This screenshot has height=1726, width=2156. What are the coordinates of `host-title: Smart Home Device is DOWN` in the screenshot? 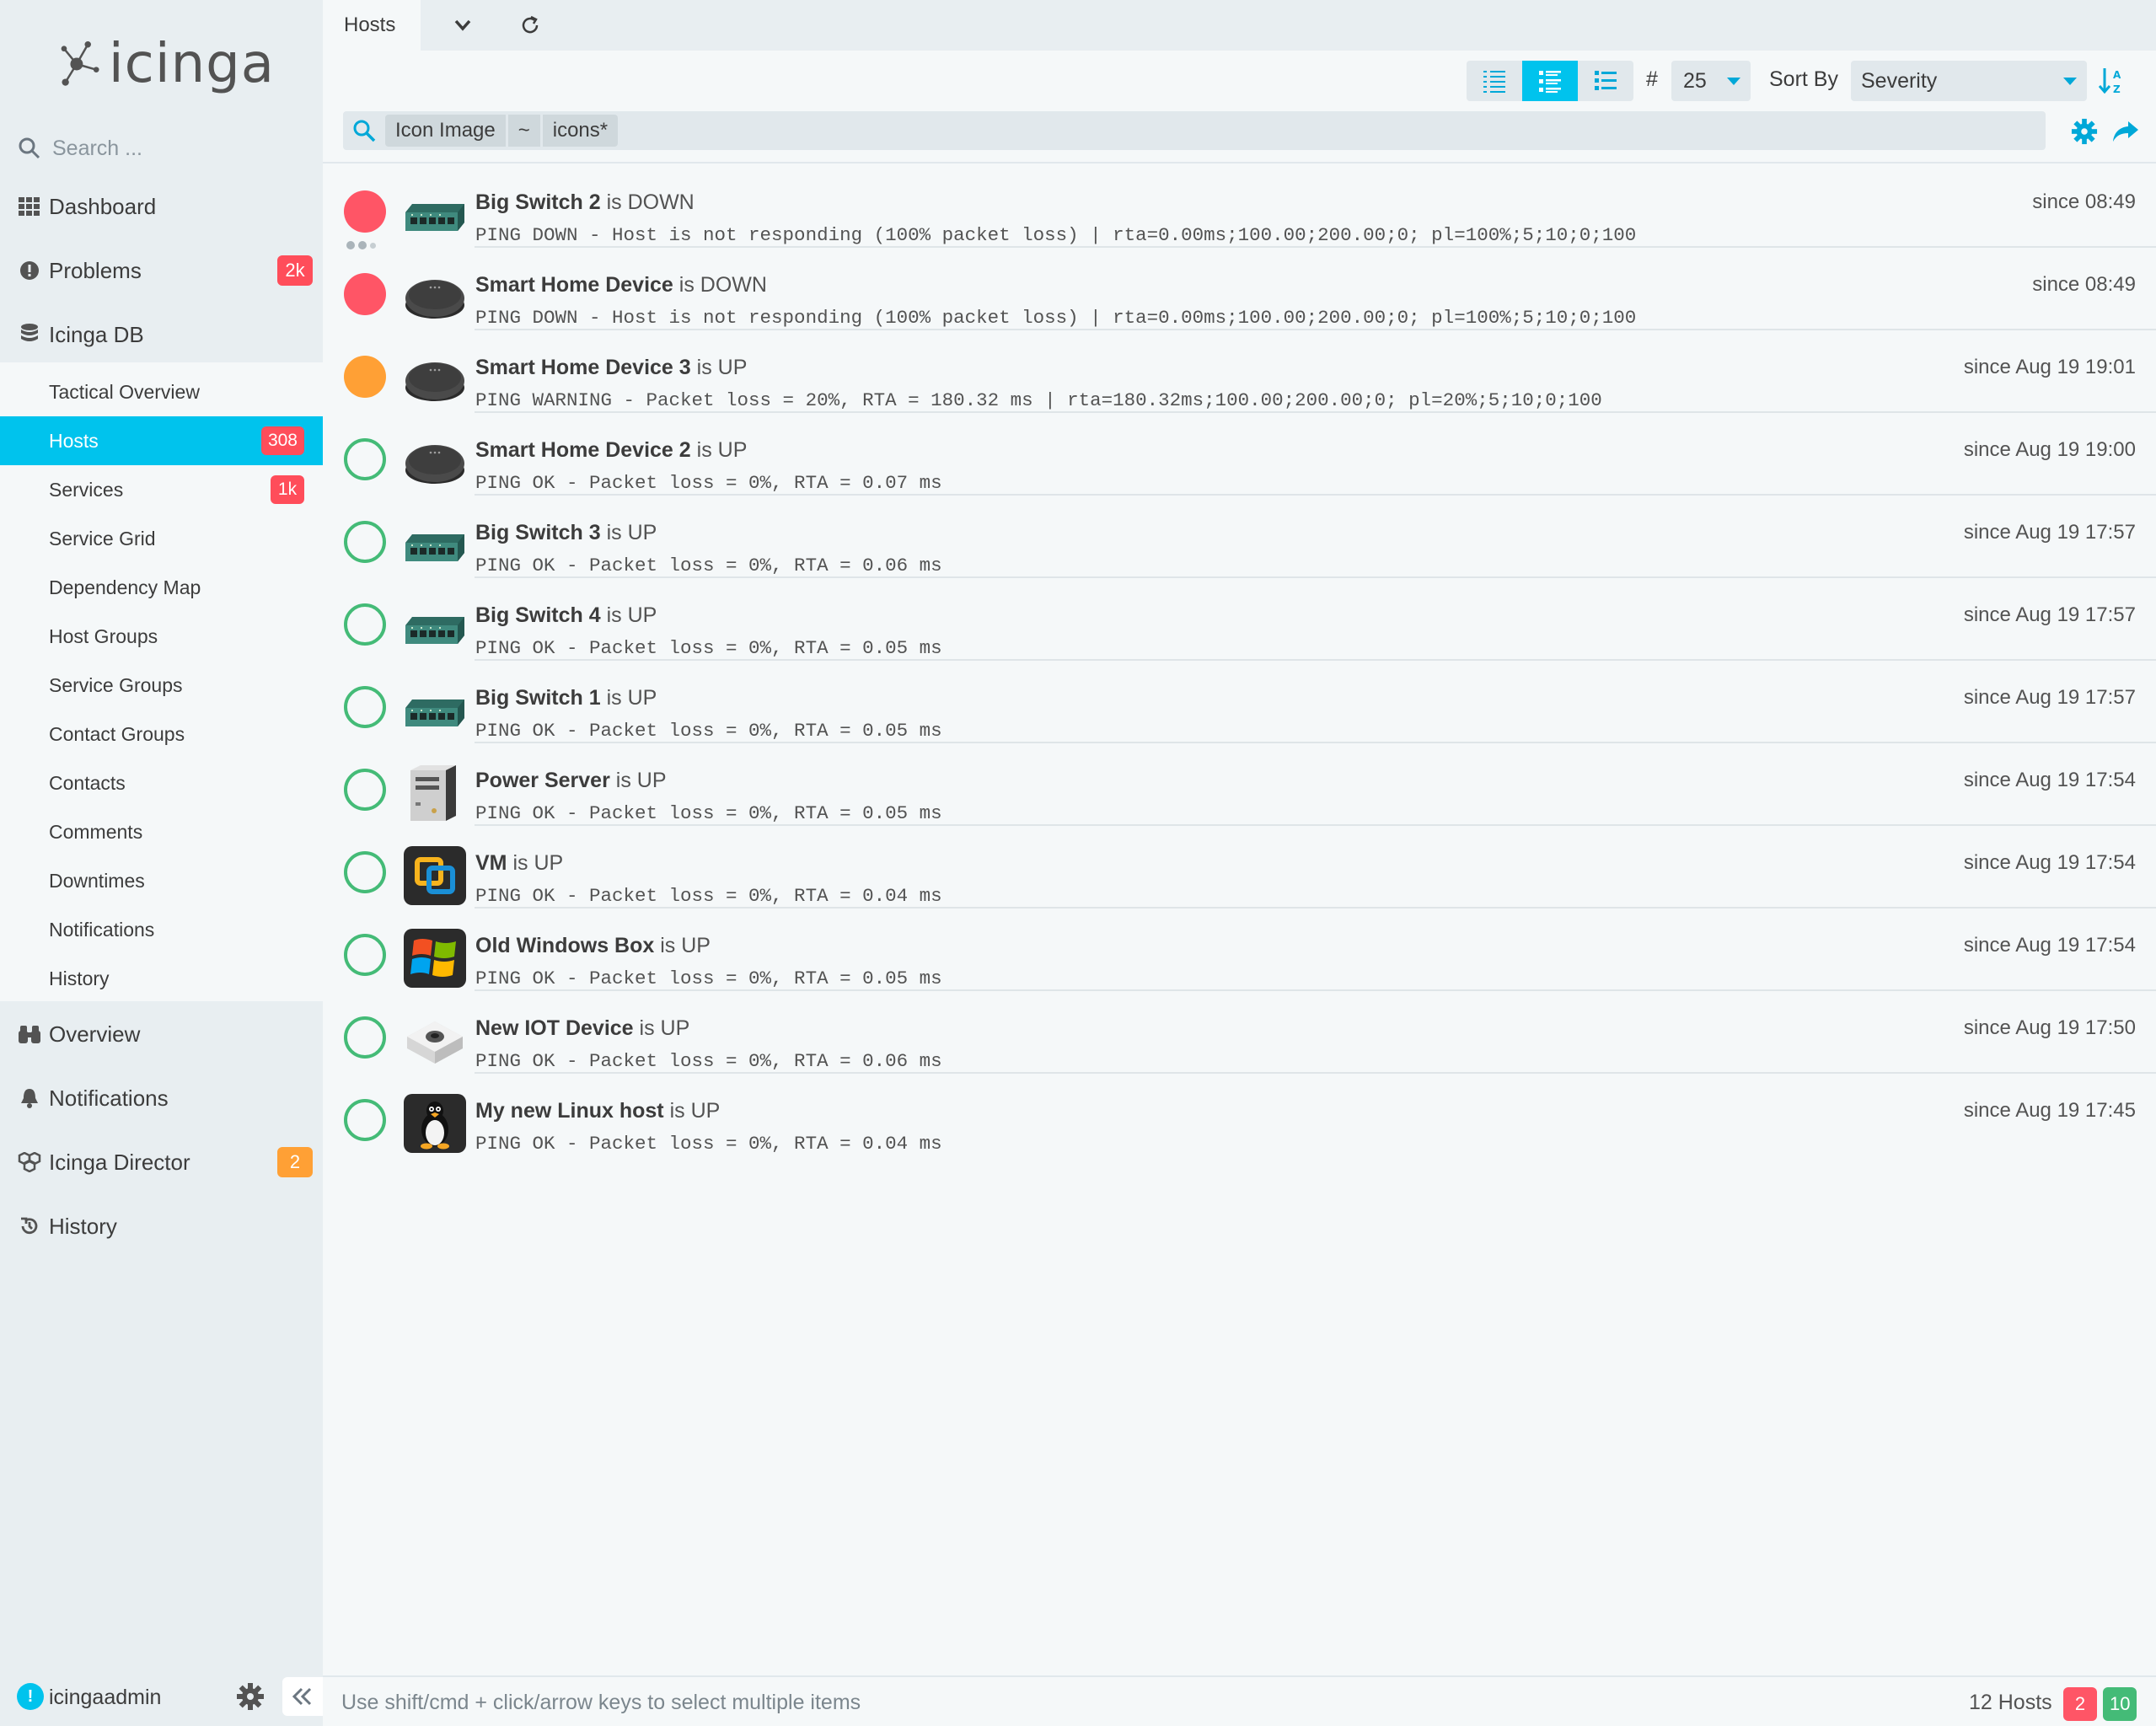 It's located at (621, 285).